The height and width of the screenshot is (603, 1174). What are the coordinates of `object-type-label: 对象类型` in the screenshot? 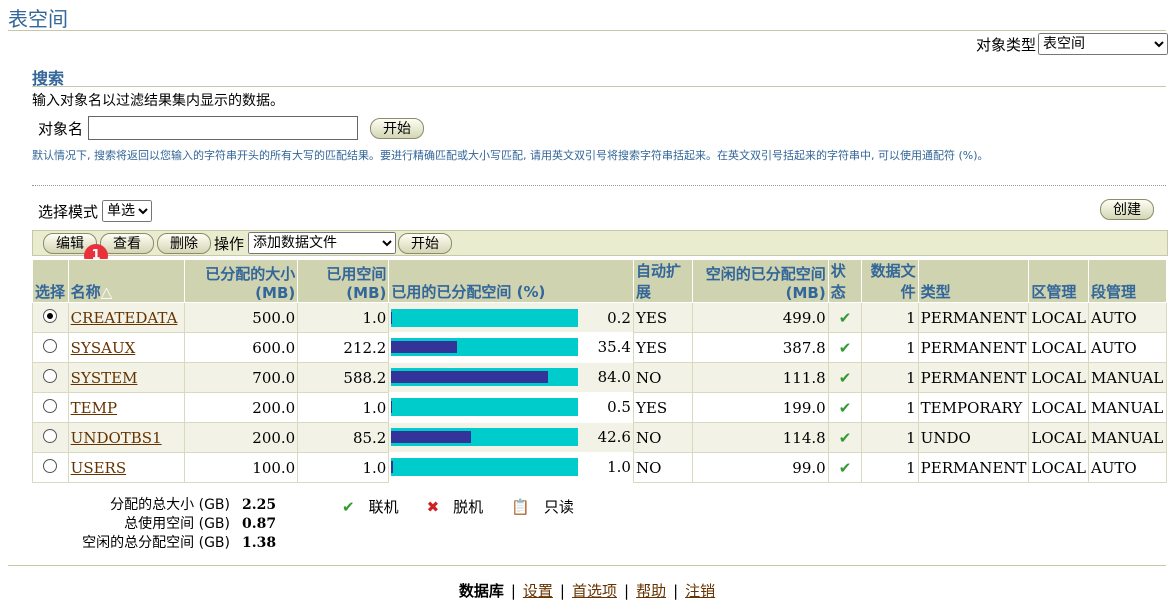 It's located at (1005, 44).